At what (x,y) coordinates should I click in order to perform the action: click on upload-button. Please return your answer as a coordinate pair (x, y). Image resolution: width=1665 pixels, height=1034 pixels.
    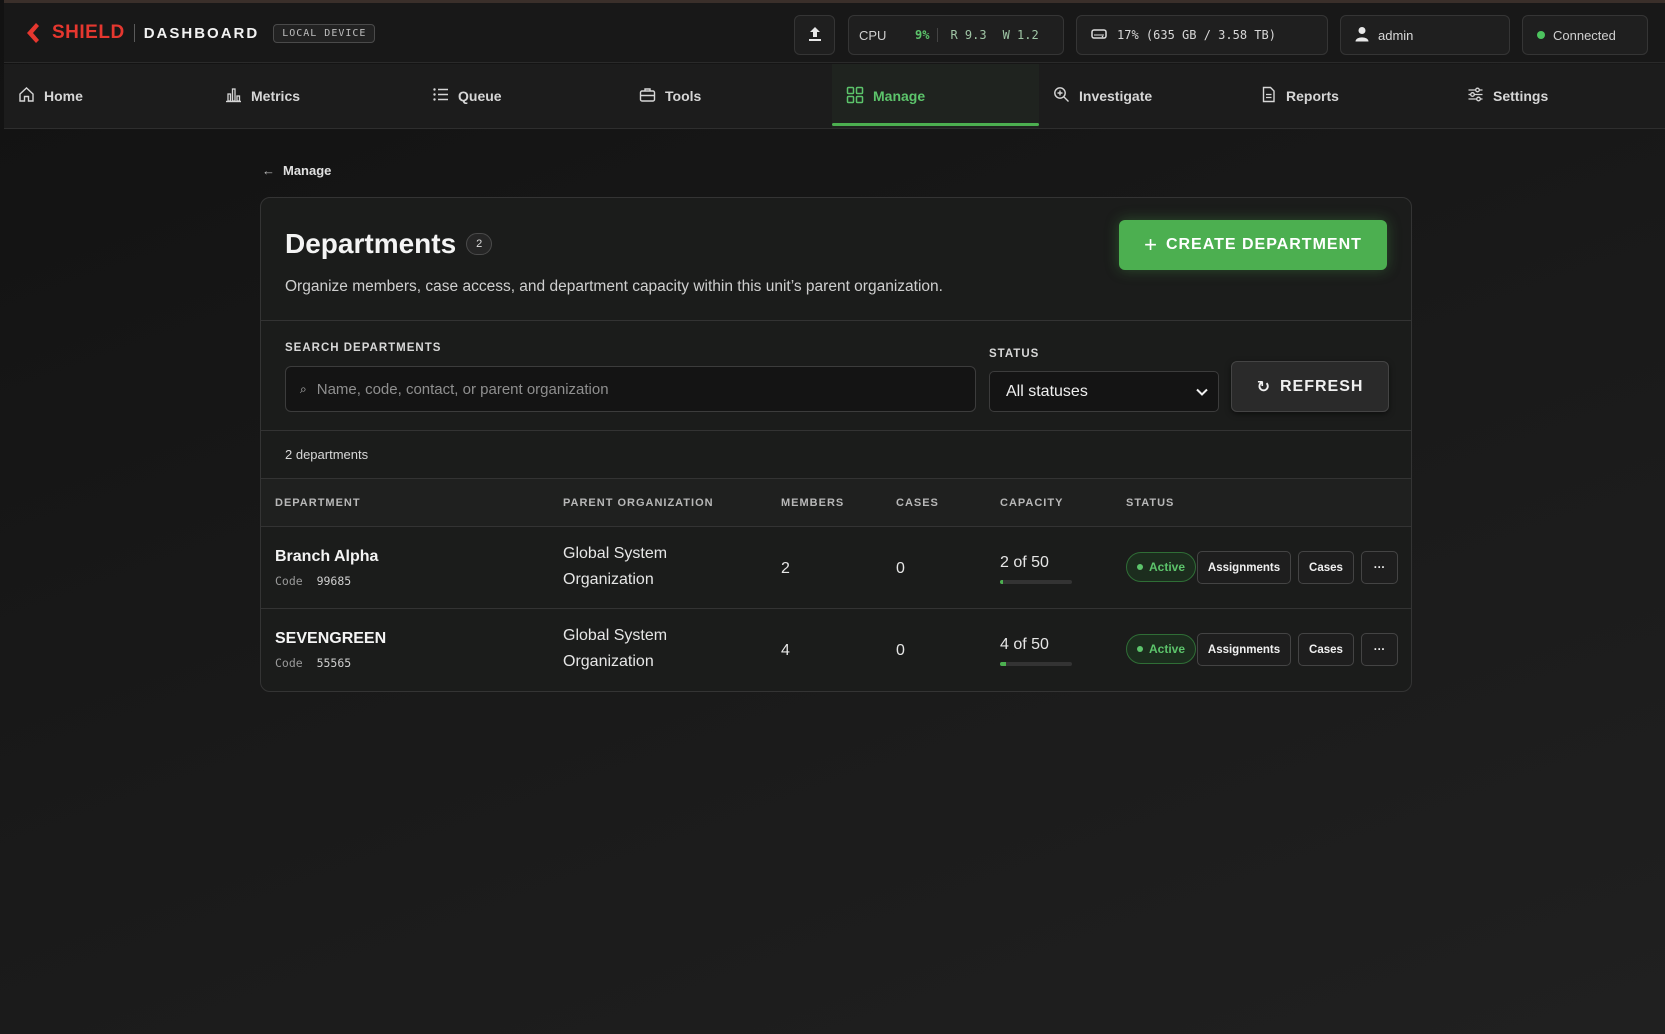
    Looking at the image, I should click on (814, 35).